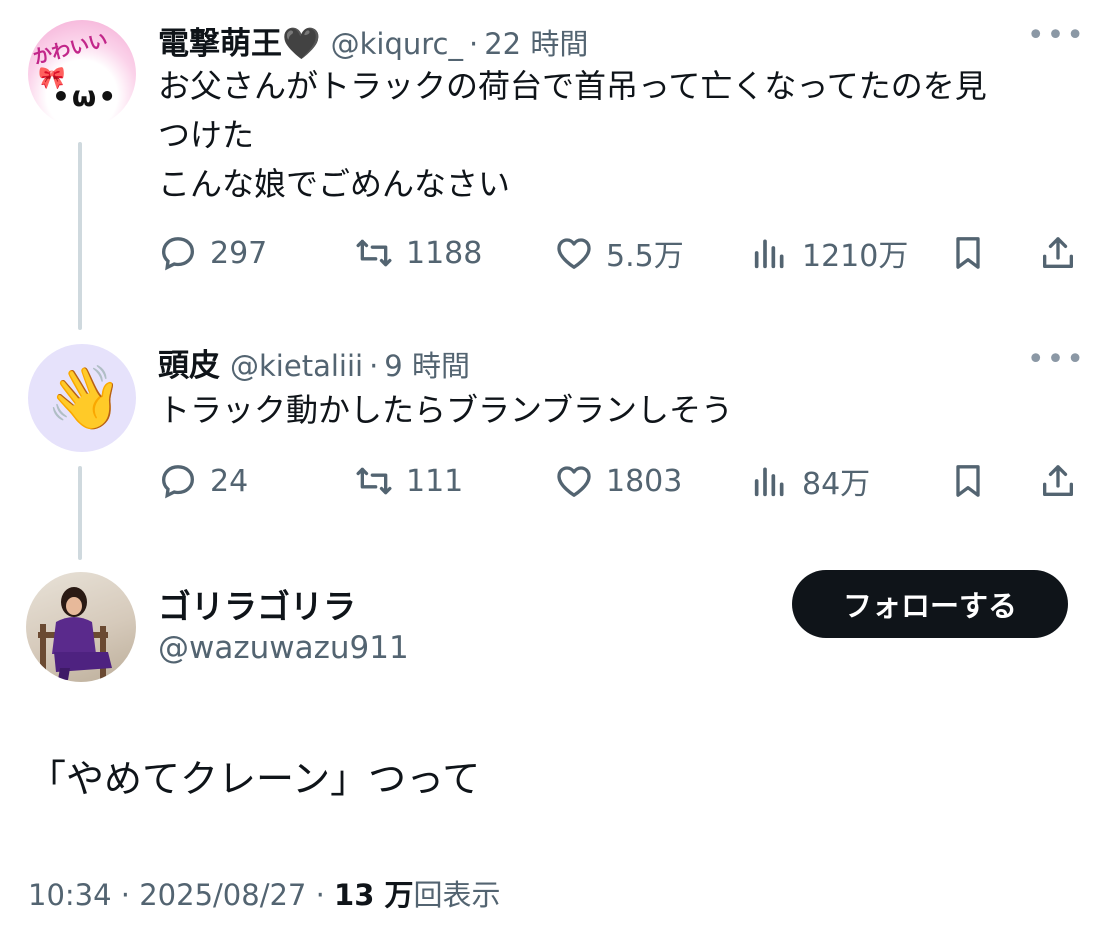  I want to click on retweet-button: 111, so click(408, 481).